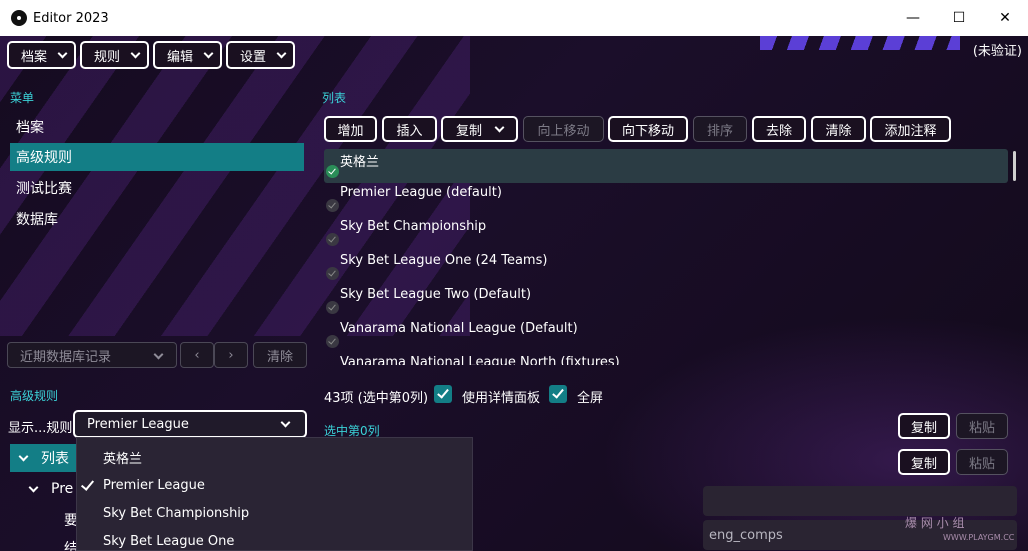  I want to click on tree-item: Pre, so click(46, 489).